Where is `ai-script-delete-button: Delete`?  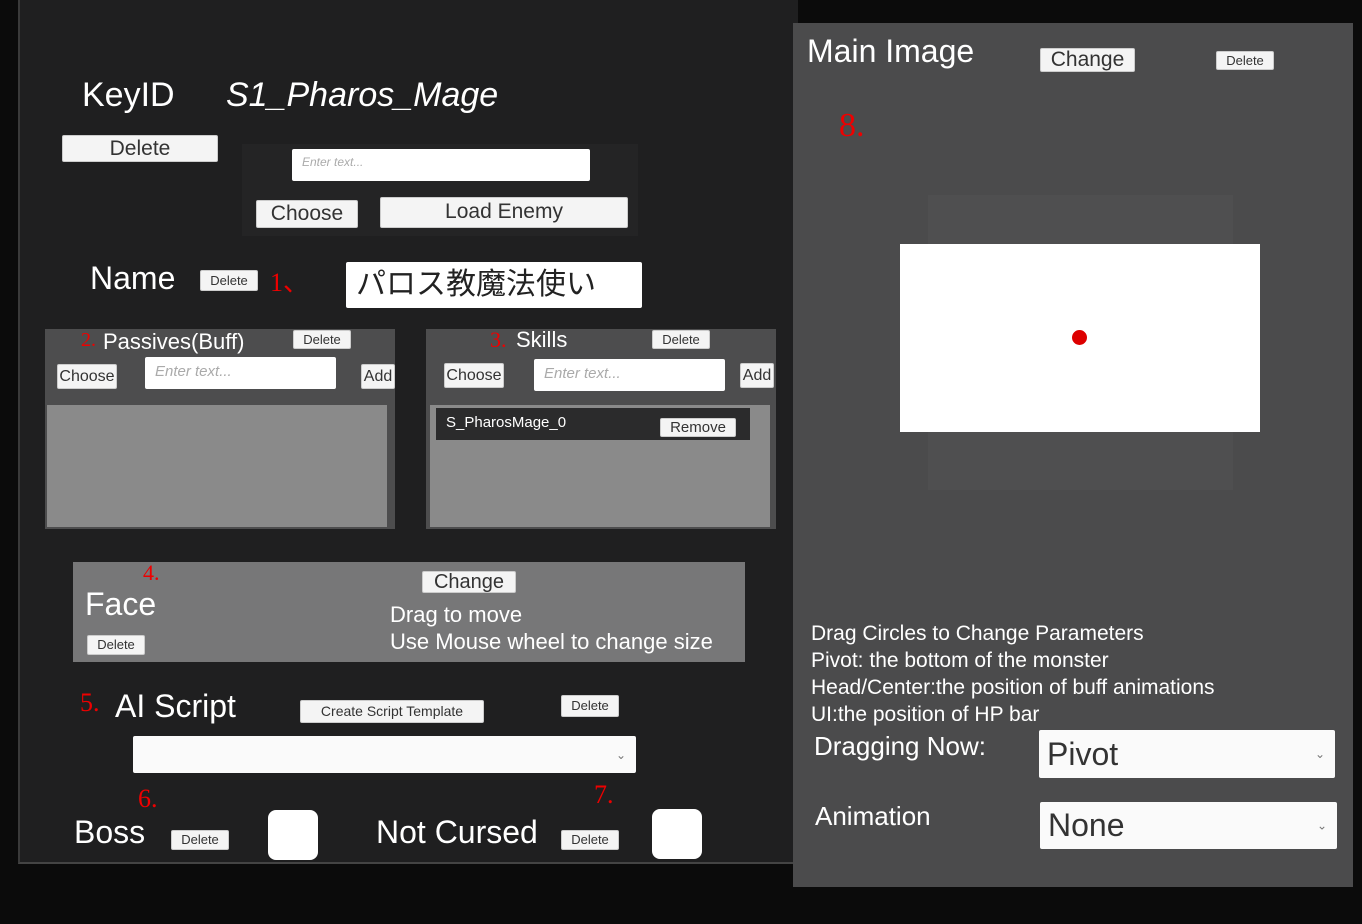
ai-script-delete-button: Delete is located at coordinates (590, 706).